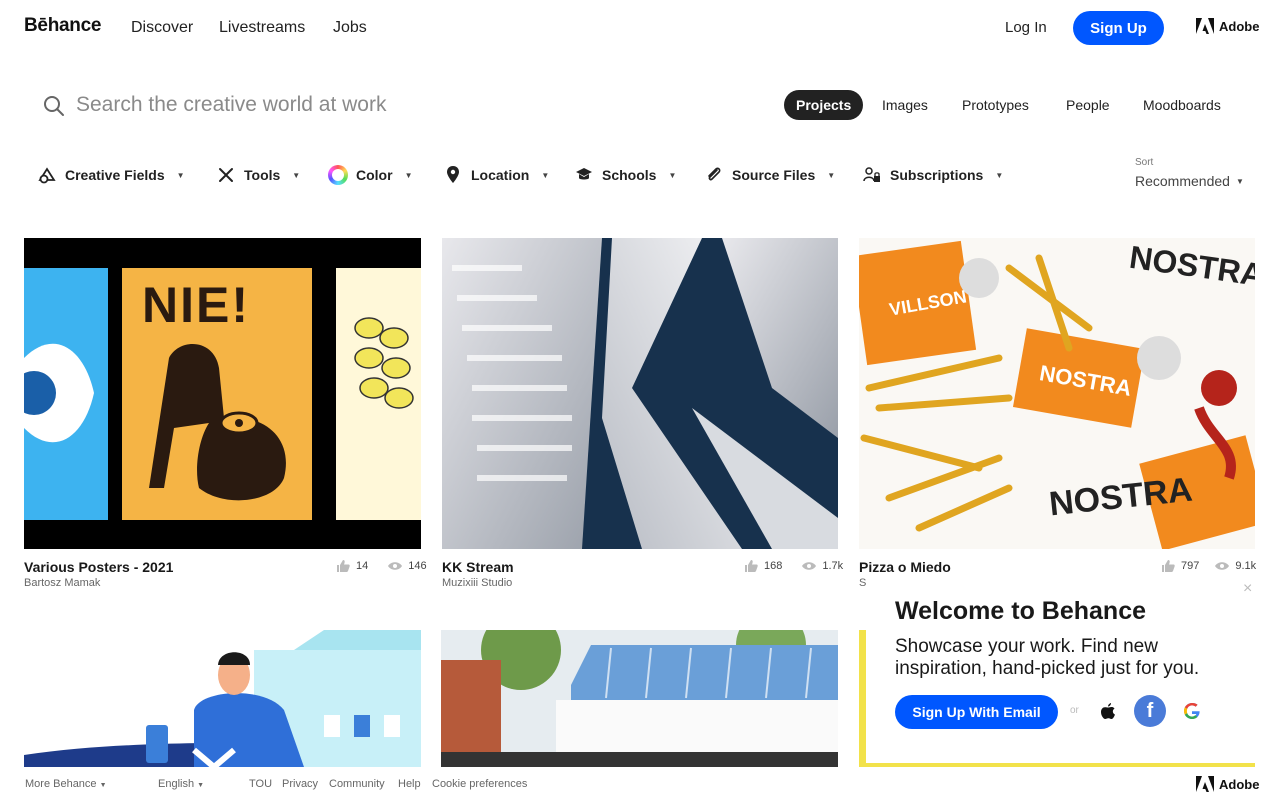  I want to click on filter-tools: Tools ▼, so click(258, 175).